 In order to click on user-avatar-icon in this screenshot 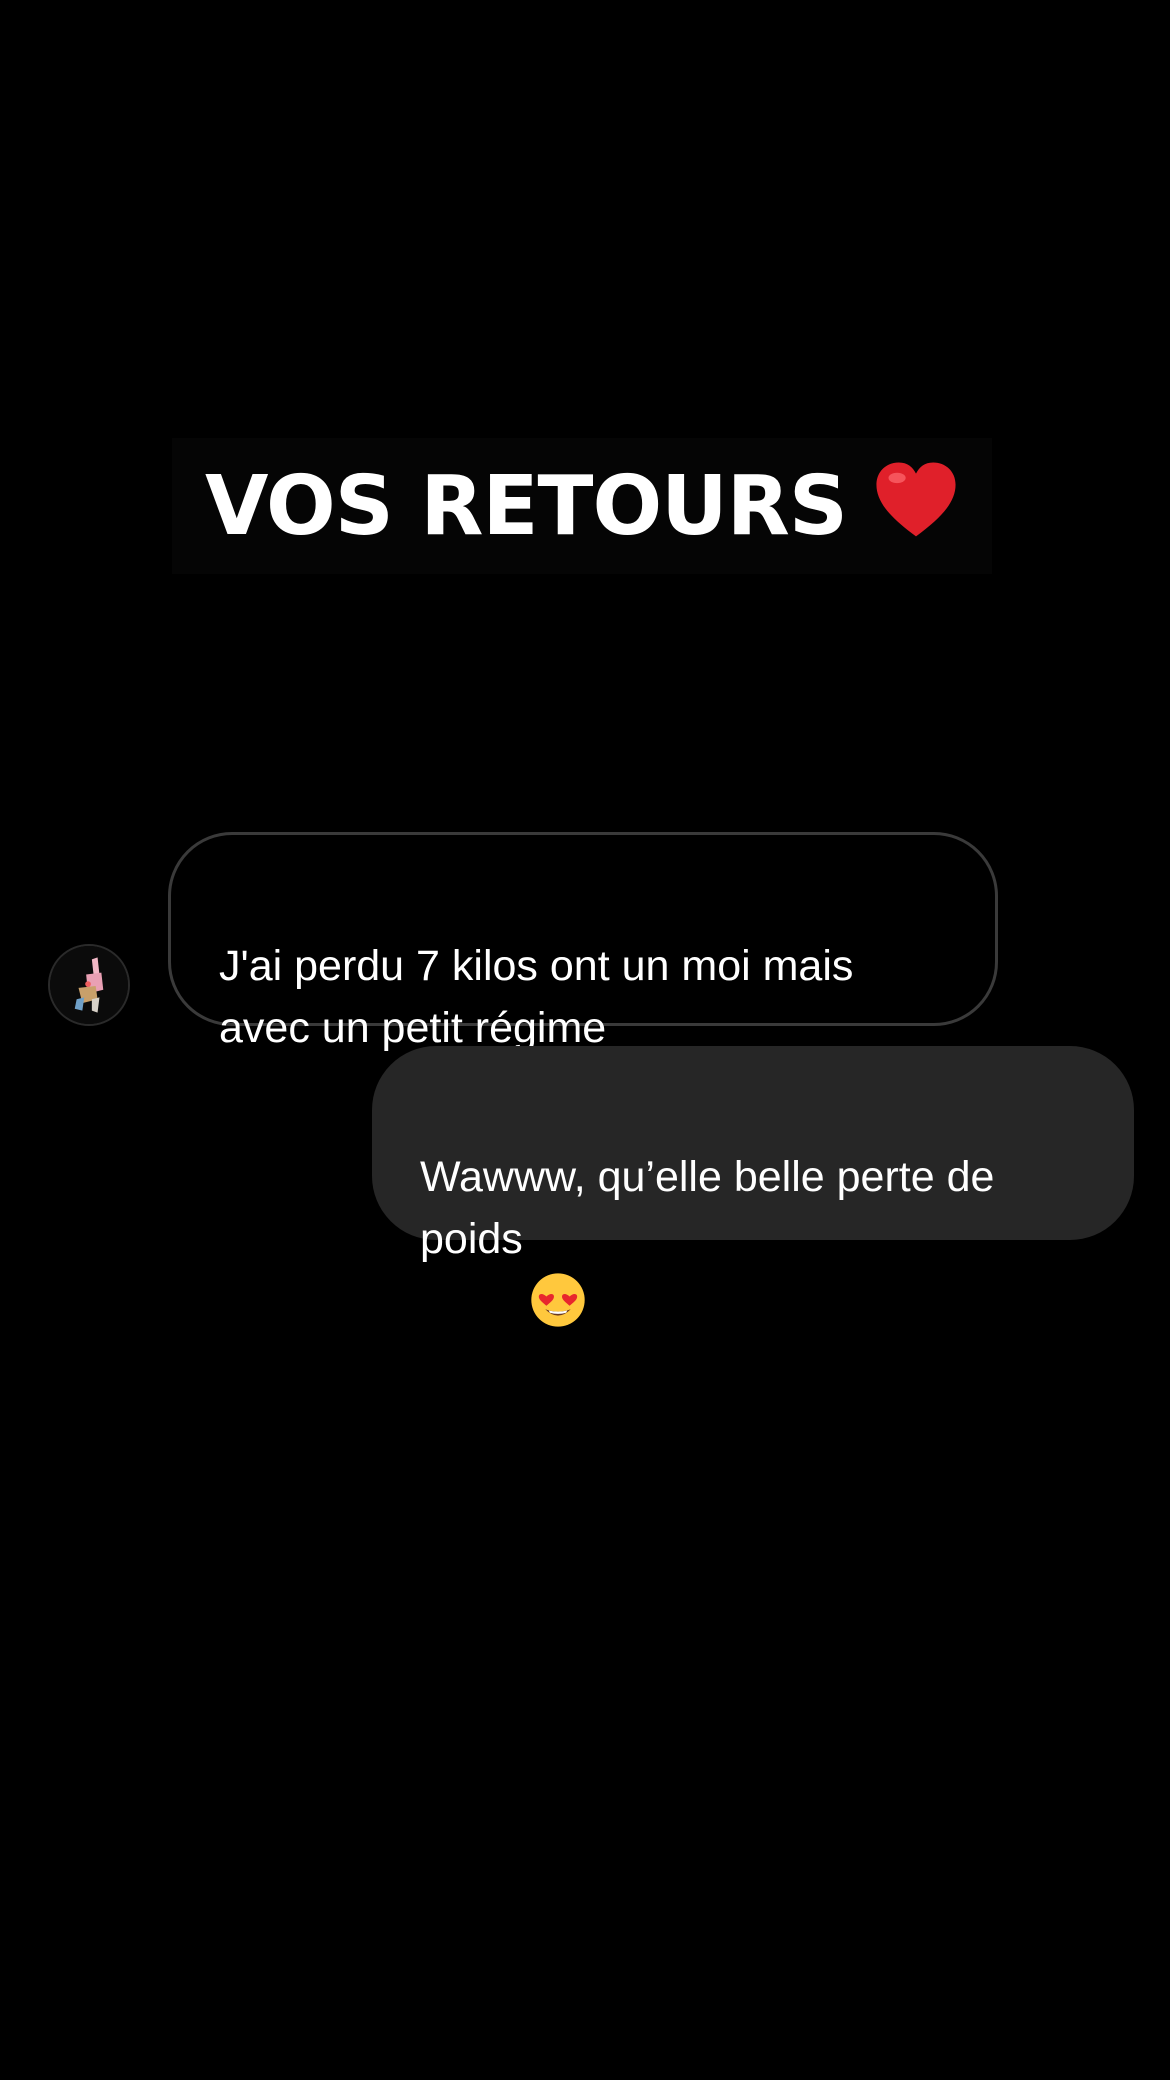, I will do `click(89, 985)`.